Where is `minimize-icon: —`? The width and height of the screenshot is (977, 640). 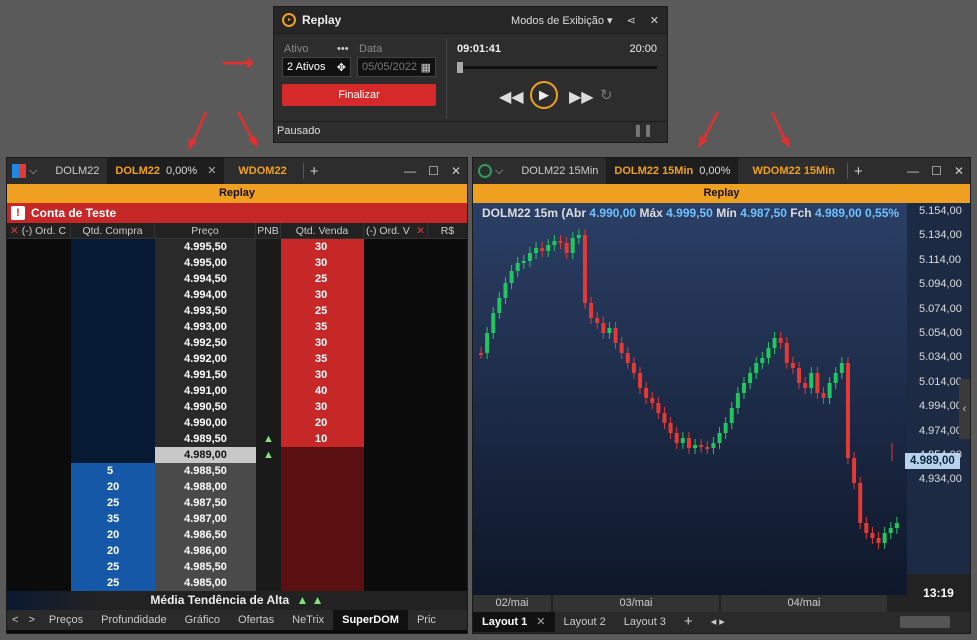 minimize-icon: — is located at coordinates (913, 171).